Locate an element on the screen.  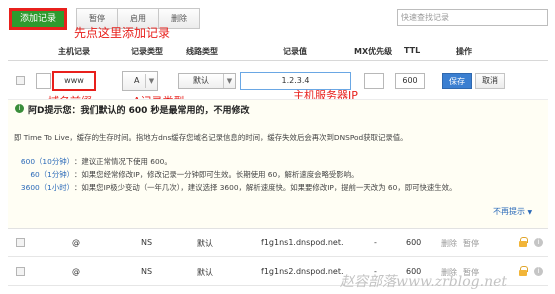
host-prefix-field is located at coordinates (43, 81).